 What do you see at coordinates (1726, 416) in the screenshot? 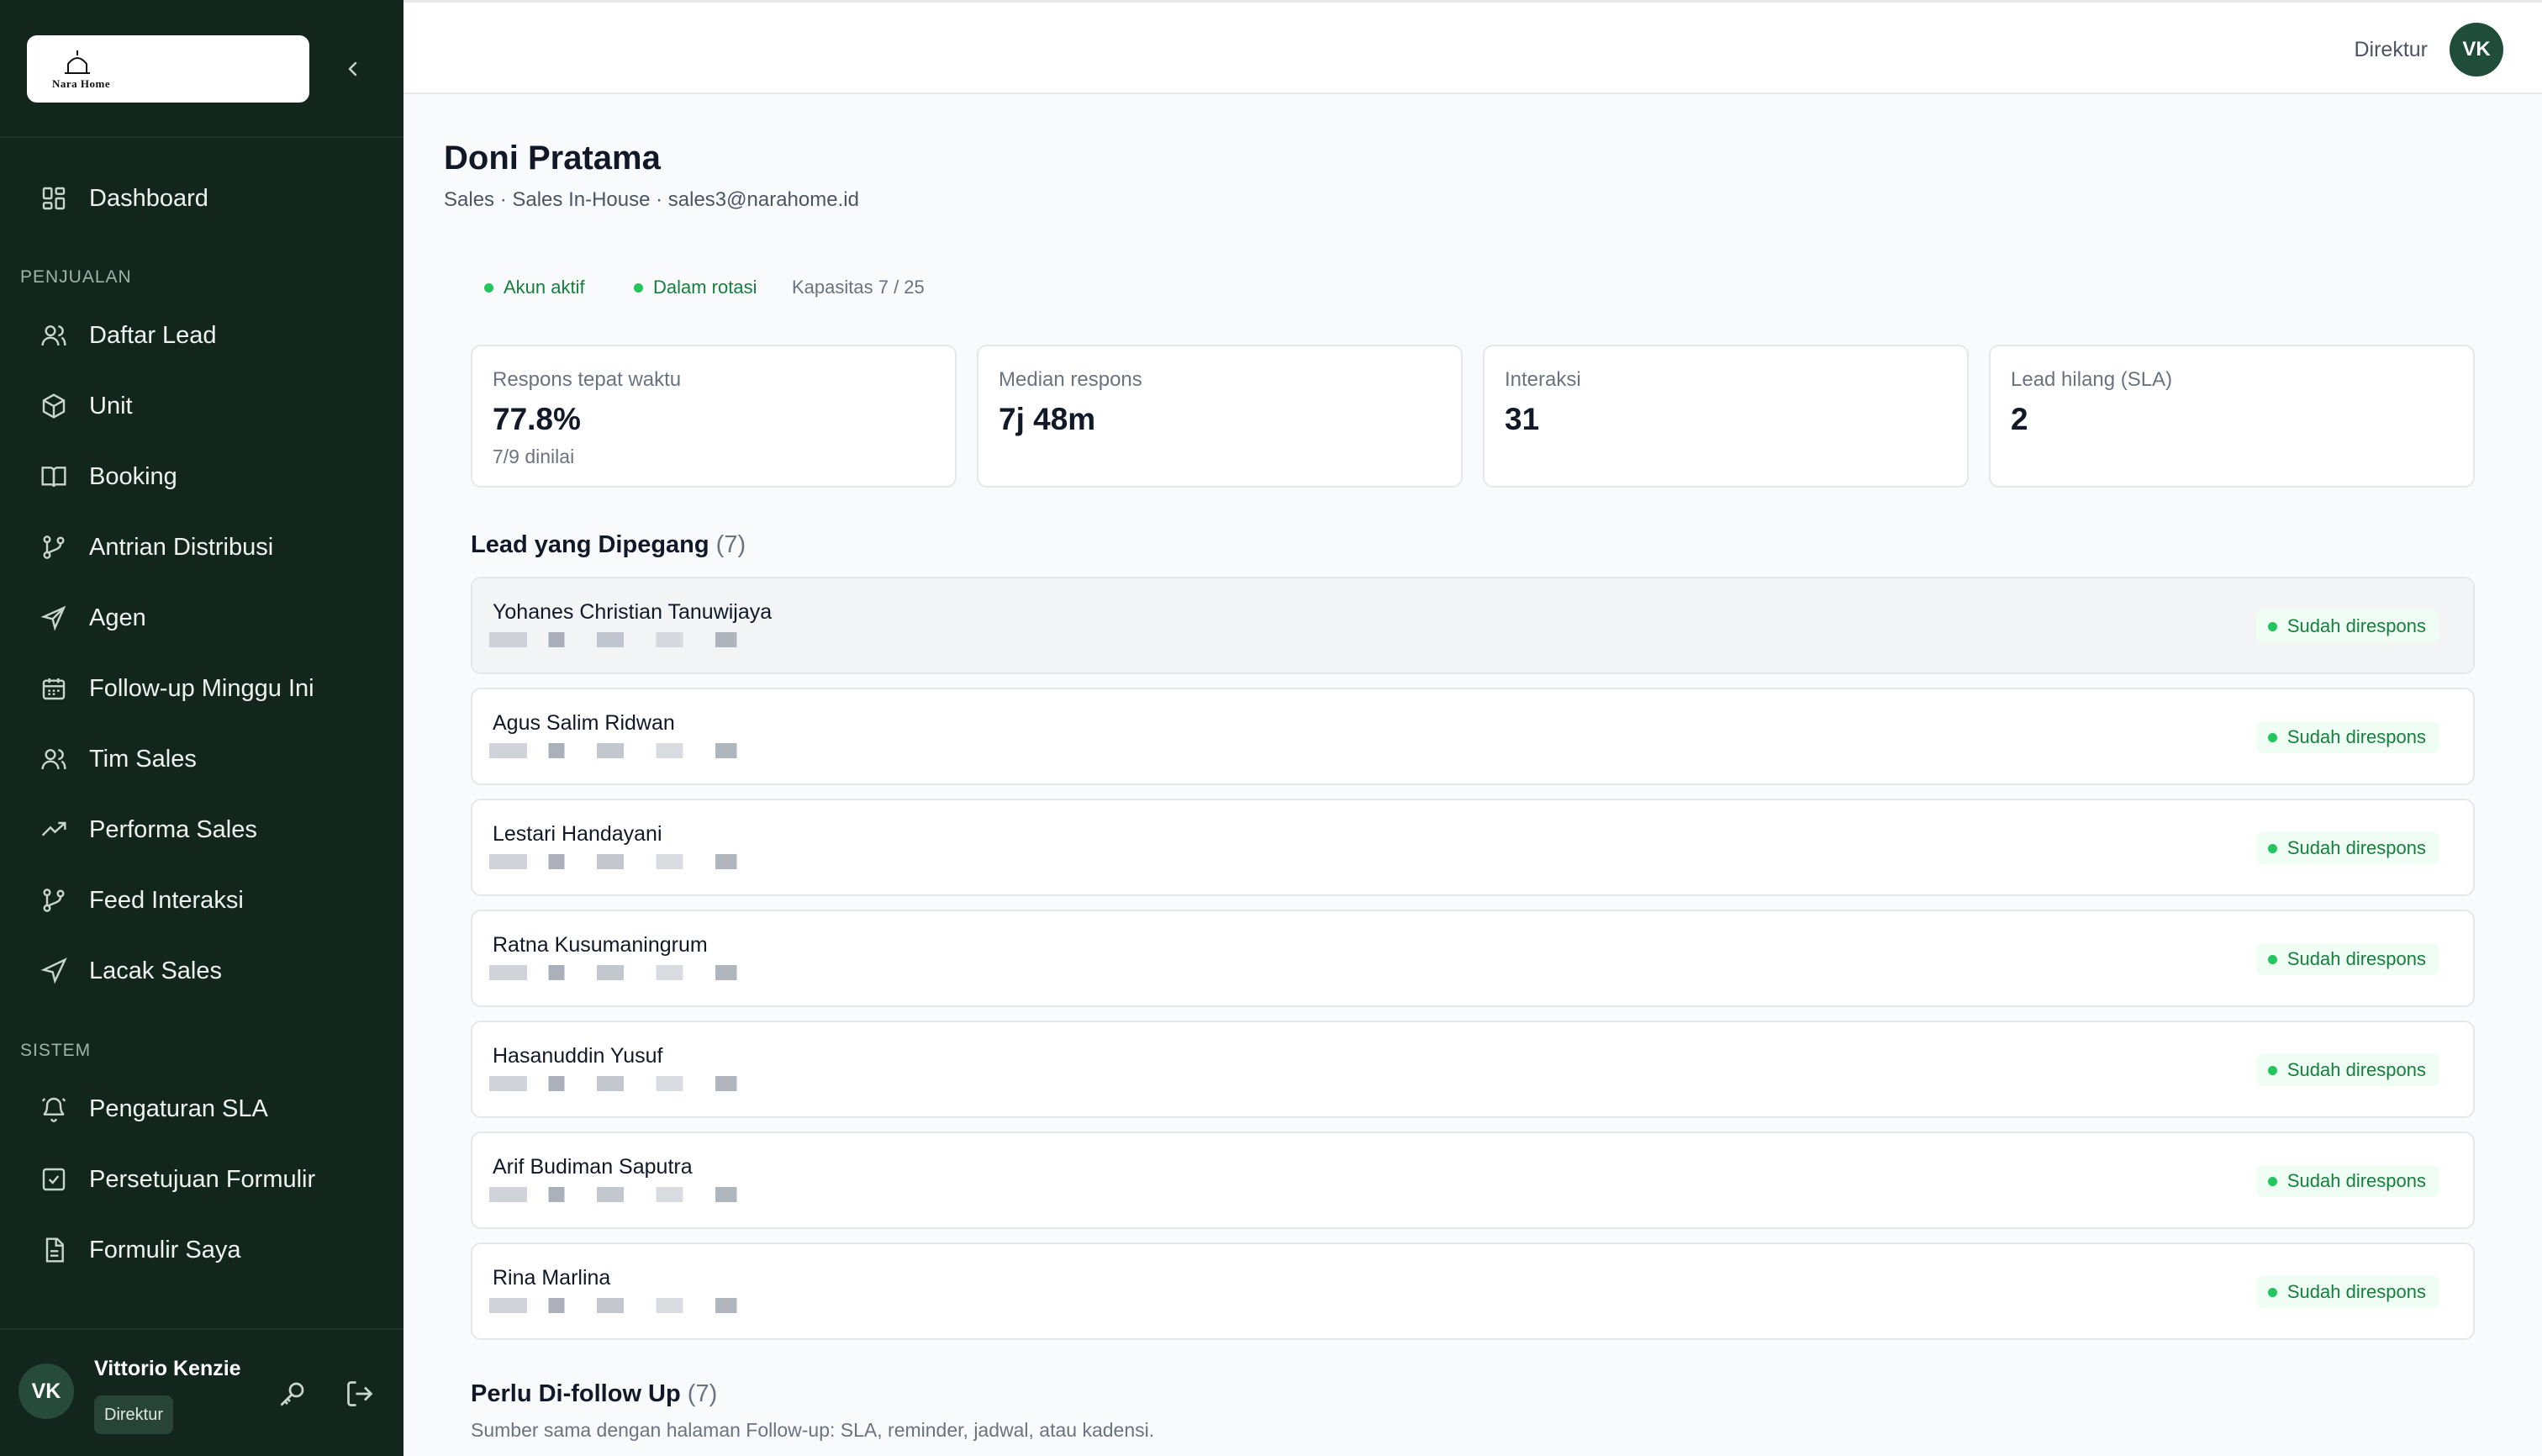
I see `stat-card-interactions: Interaksi 31` at bounding box center [1726, 416].